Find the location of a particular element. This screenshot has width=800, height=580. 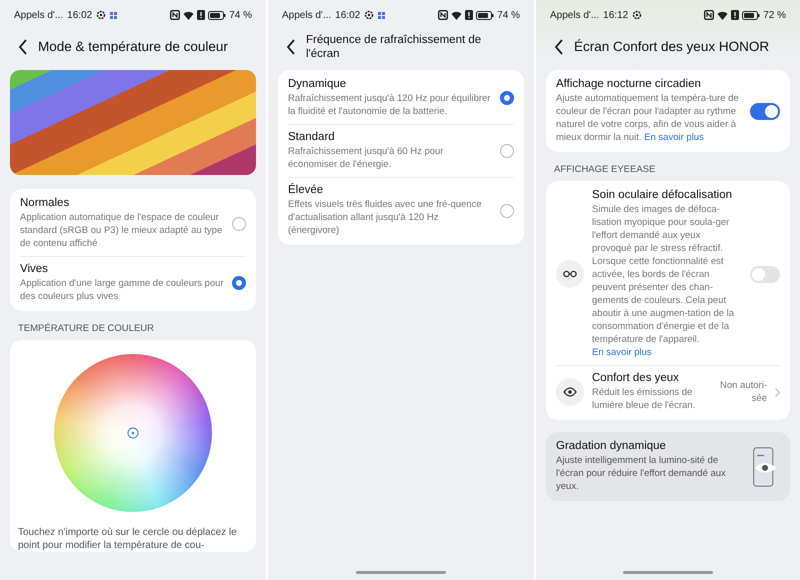

setting-title: Confort des yeux is located at coordinates (636, 378).